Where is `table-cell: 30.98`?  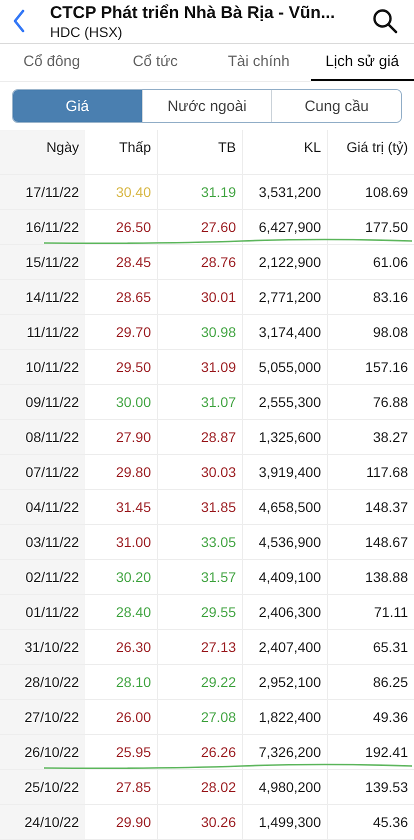
table-cell: 30.98 is located at coordinates (200, 332).